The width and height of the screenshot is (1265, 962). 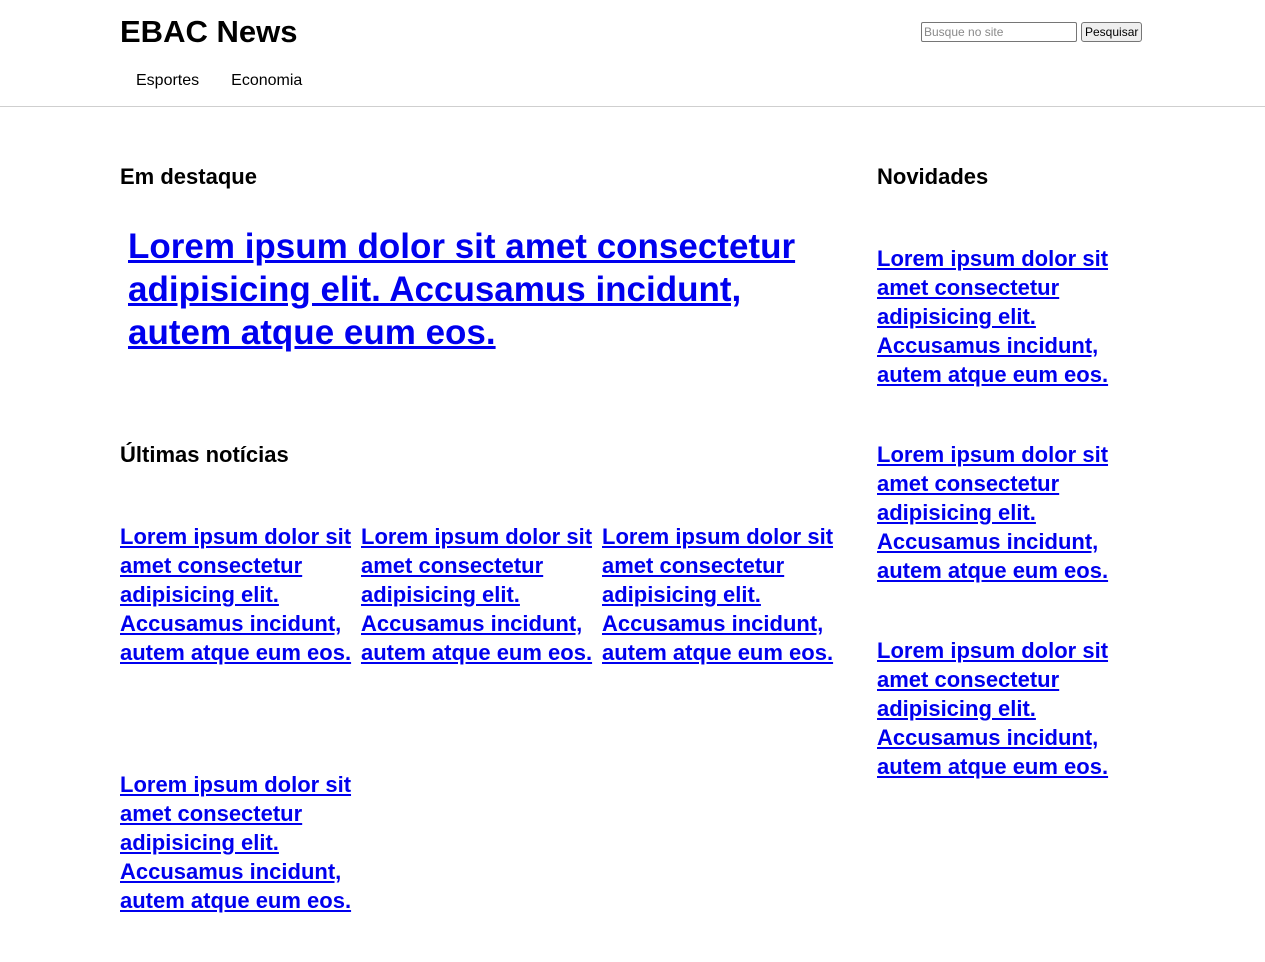 I want to click on search-input, so click(x=999, y=32).